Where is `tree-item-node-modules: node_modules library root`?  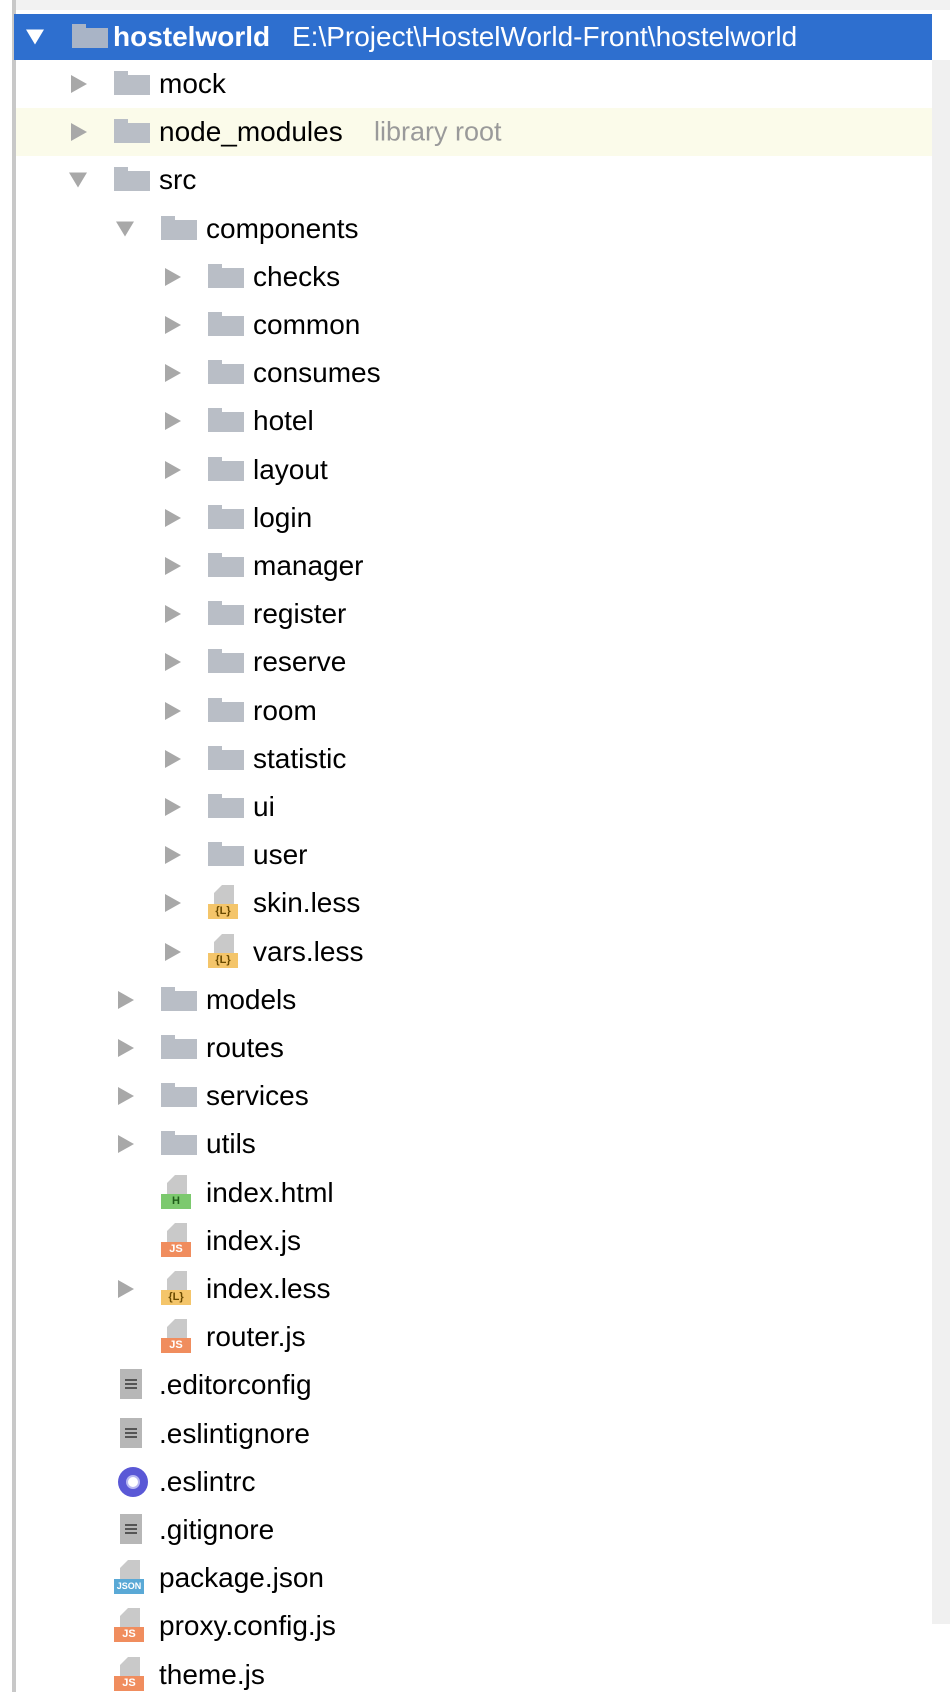
tree-item-node-modules: node_modules library root is located at coordinates (474, 132).